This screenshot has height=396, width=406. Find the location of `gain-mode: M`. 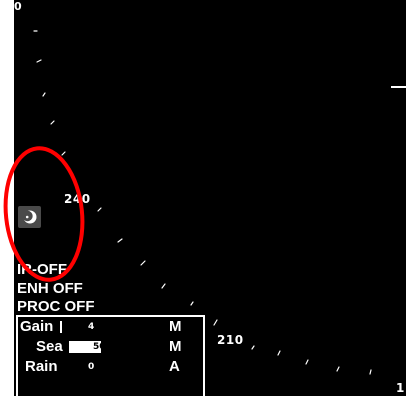

gain-mode: M is located at coordinates (175, 326).